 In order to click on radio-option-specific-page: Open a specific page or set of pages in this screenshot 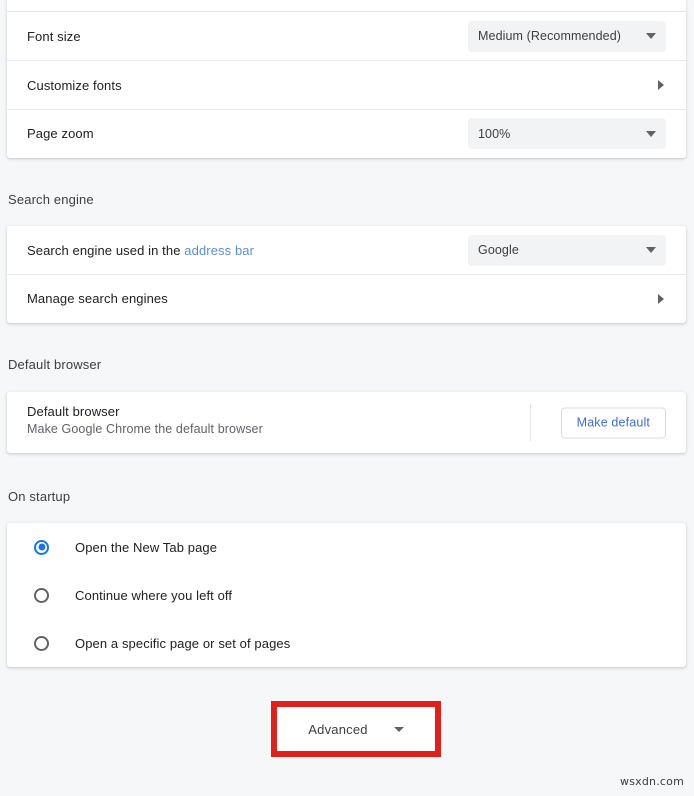, I will do `click(346, 643)`.